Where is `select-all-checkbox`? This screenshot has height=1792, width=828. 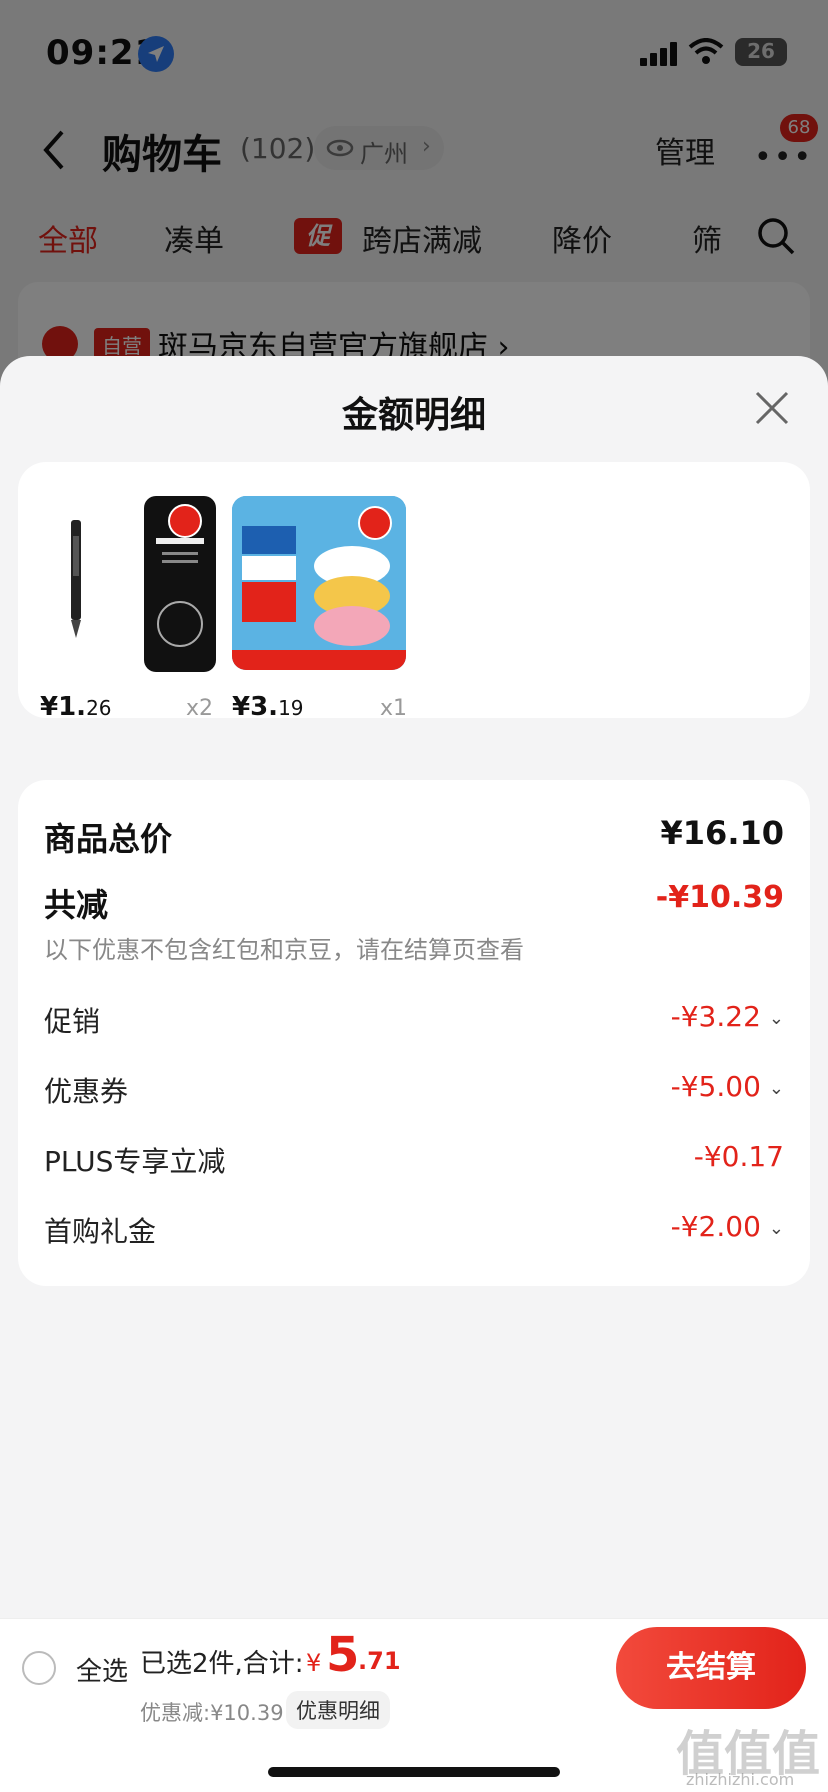
select-all-checkbox is located at coordinates (39, 1668).